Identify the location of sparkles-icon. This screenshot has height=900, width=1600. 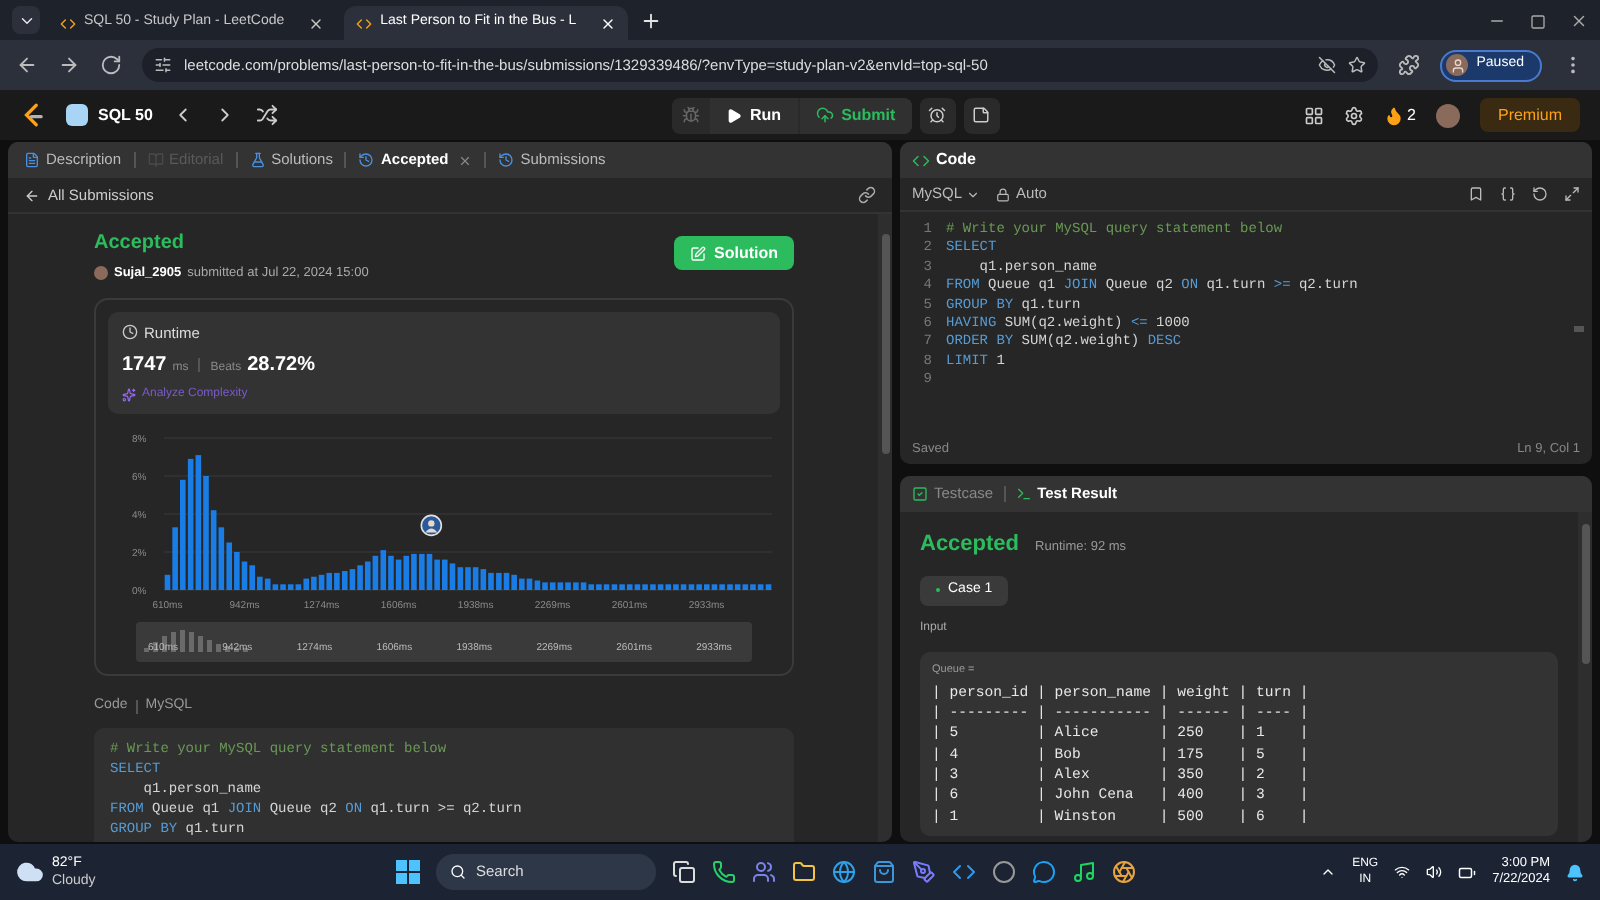
(129, 395).